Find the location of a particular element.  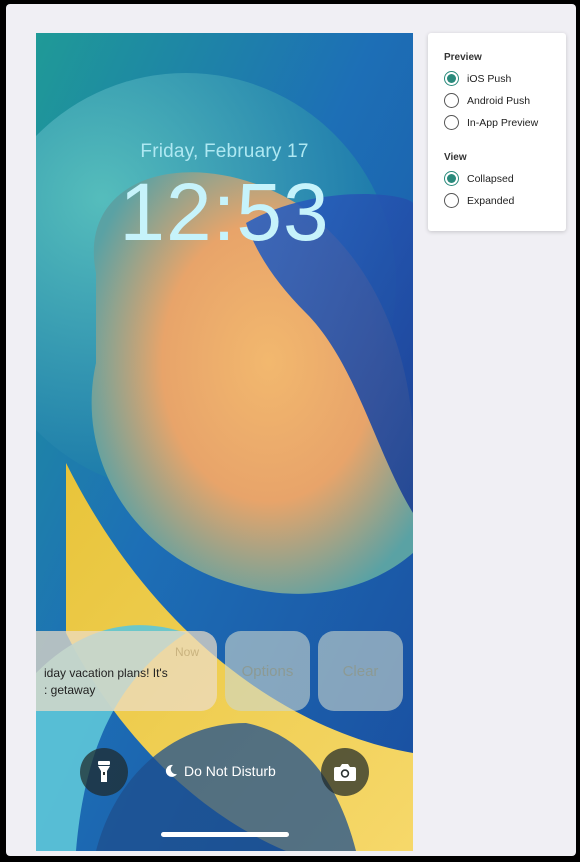

flashlight-button is located at coordinates (104, 772).